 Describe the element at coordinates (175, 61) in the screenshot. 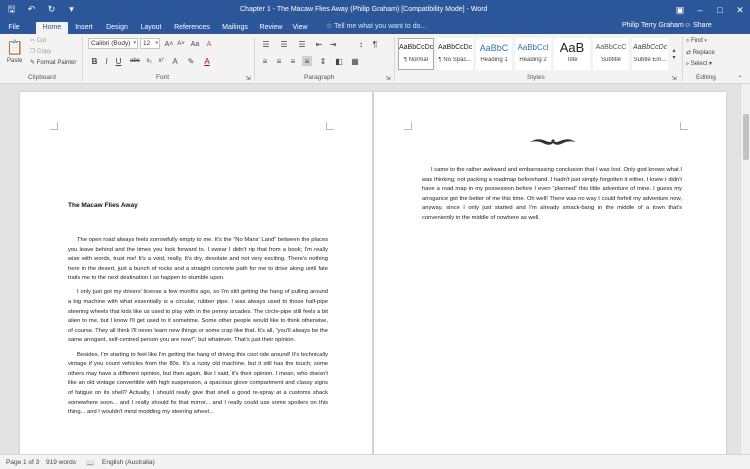

I see `text-effects-icon: A` at that location.